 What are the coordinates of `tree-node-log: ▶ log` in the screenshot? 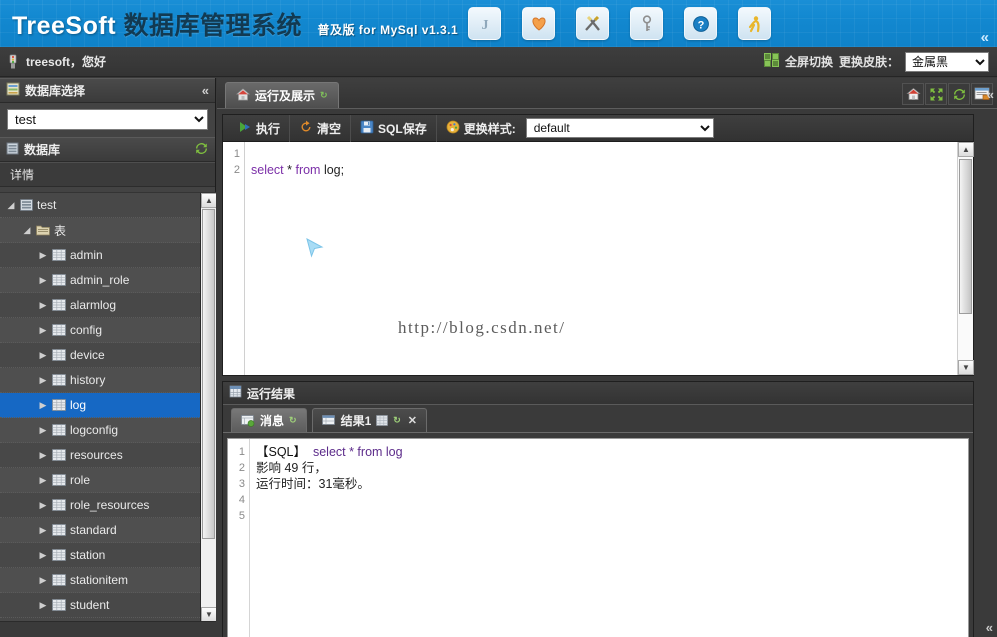 It's located at (100, 405).